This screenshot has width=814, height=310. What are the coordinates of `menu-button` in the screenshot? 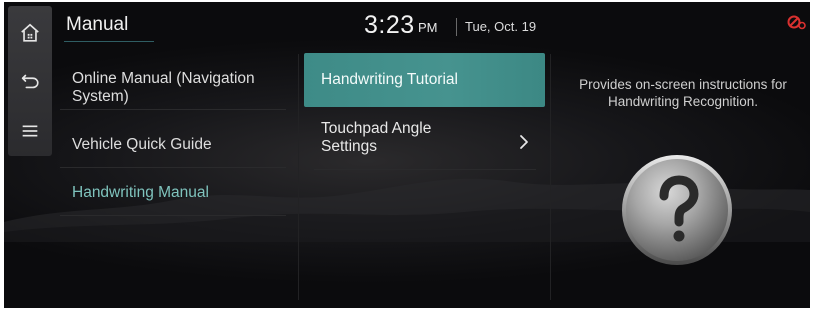 It's located at (30, 131).